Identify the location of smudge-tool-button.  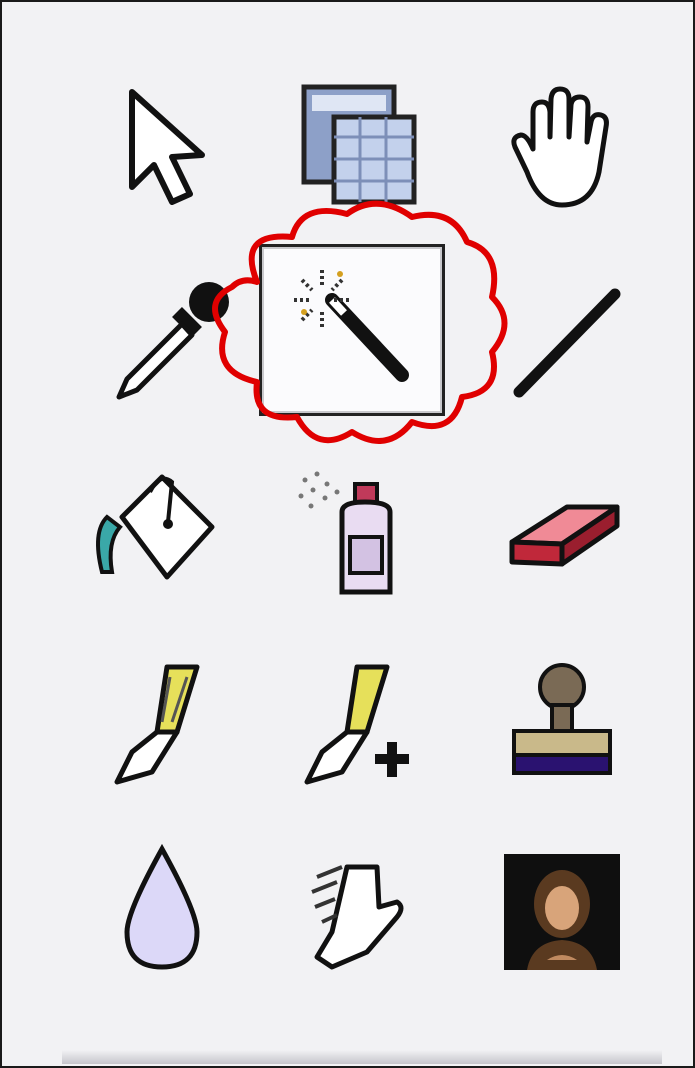
(357, 907).